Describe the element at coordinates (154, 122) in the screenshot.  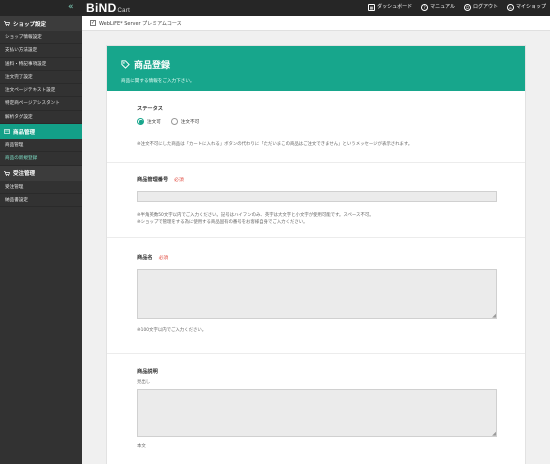
I see `radio-label: 注文可` at that location.